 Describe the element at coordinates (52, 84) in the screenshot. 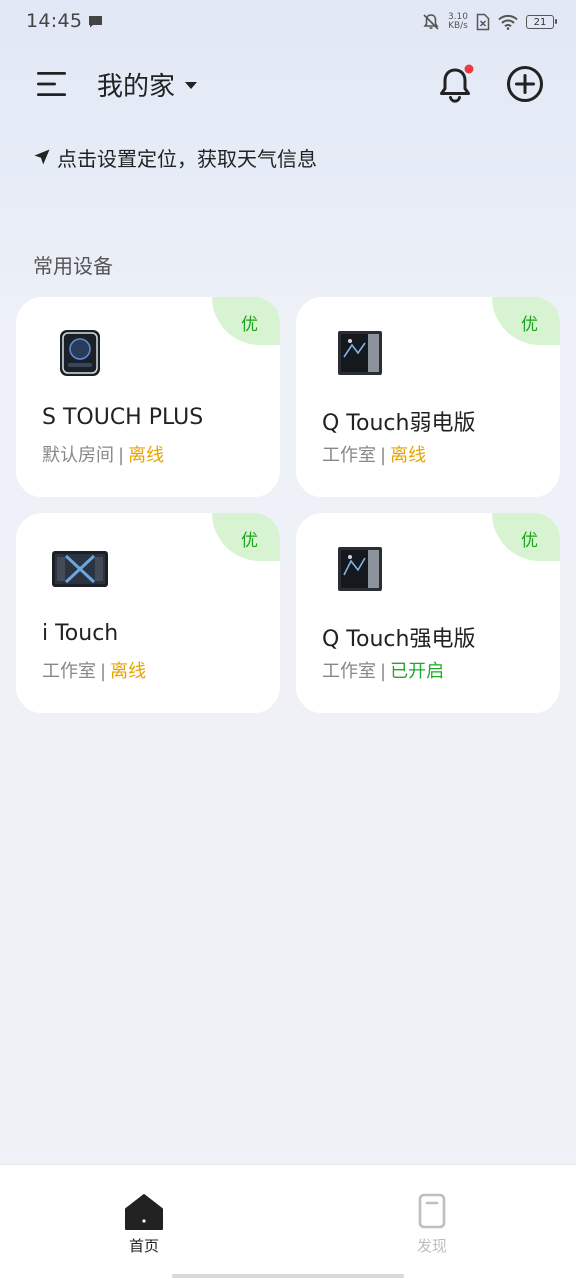

I see `menu-icon` at that location.